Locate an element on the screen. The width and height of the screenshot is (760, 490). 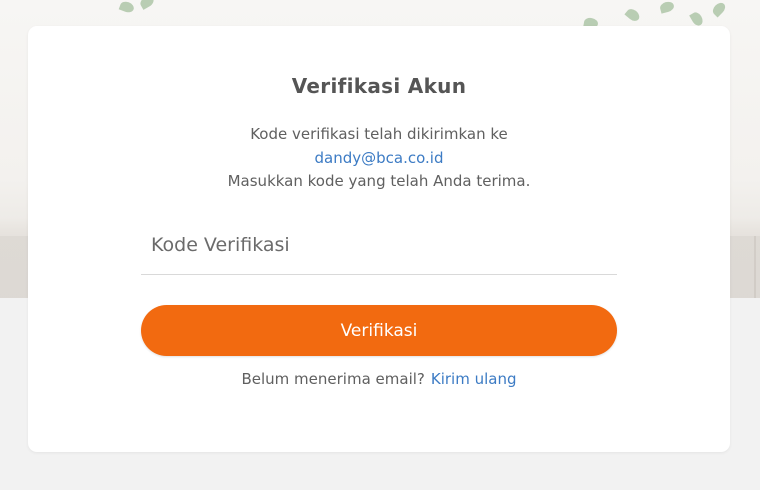
recipient-email: dandy@bca.co.id is located at coordinates (379, 157).